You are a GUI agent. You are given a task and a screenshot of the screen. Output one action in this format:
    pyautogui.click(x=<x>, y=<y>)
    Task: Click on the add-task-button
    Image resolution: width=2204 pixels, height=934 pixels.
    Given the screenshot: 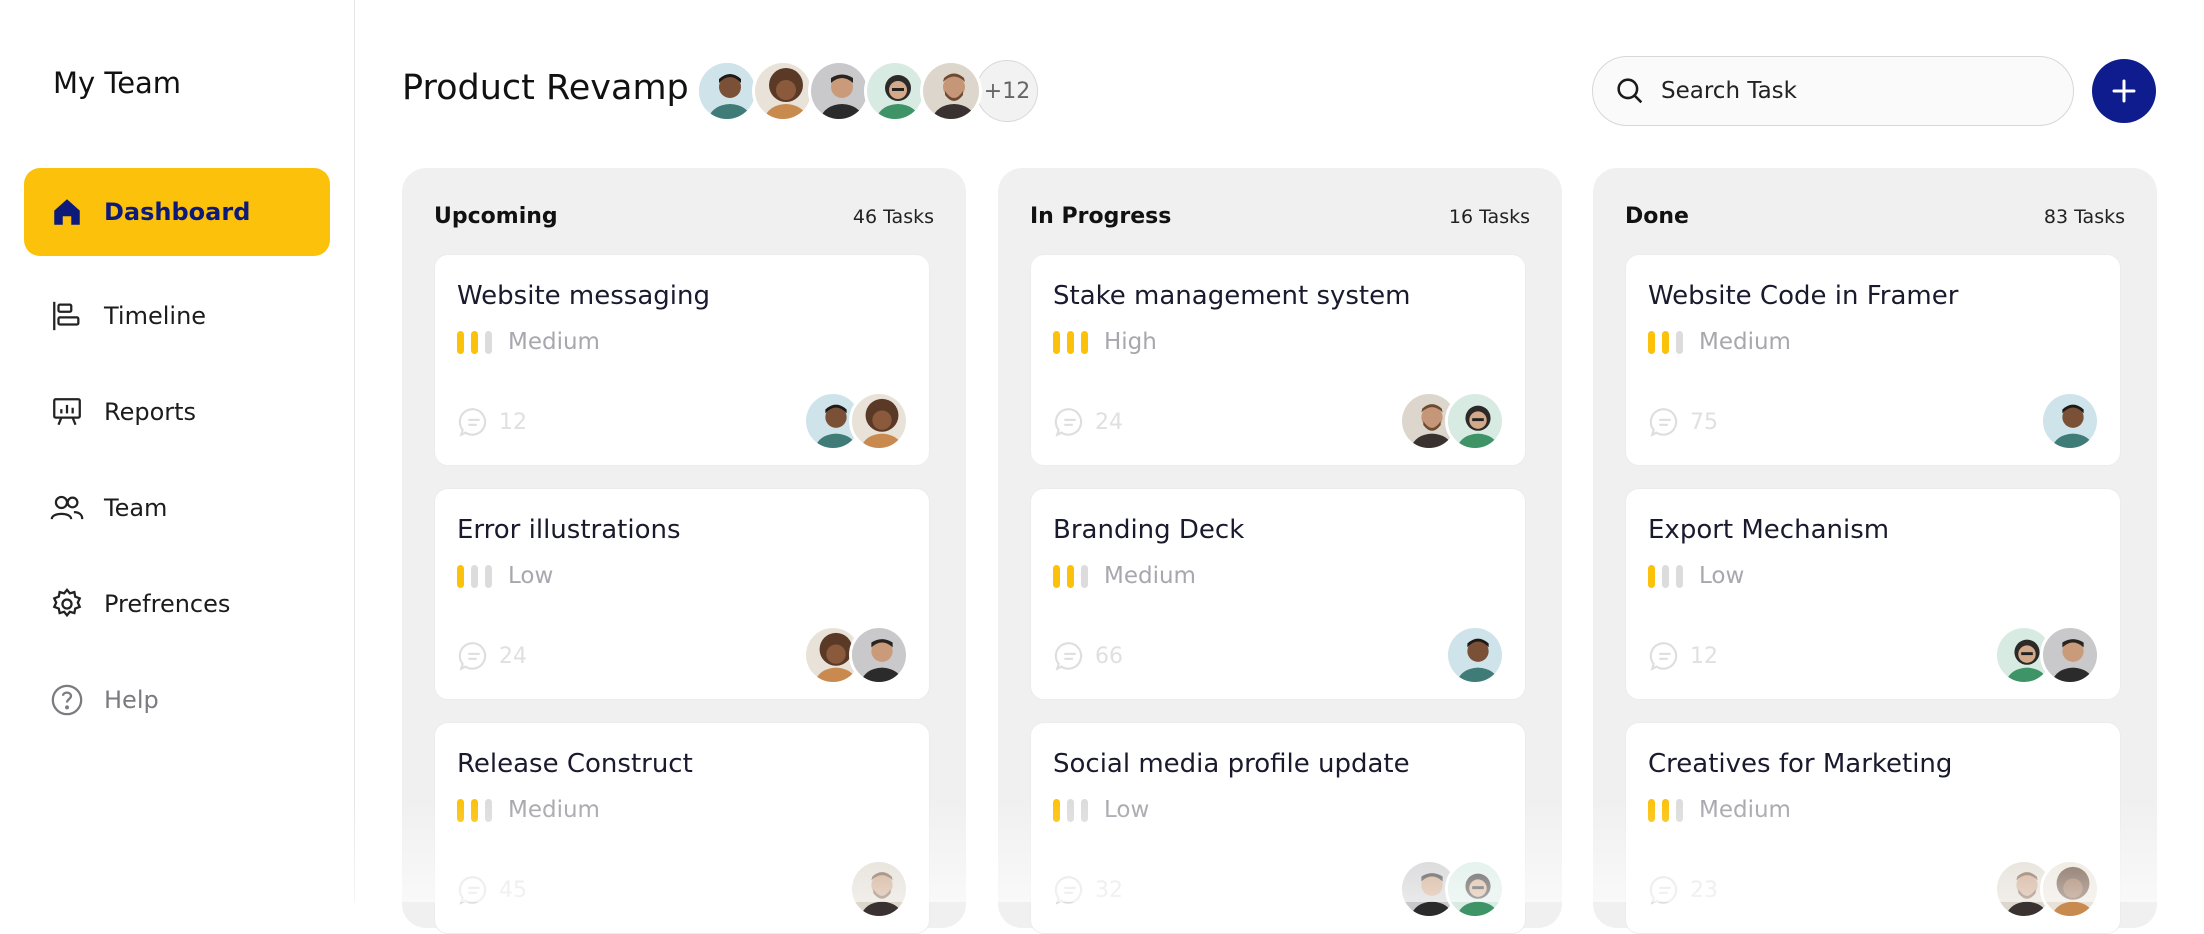 What is the action you would take?
    pyautogui.click(x=2124, y=91)
    